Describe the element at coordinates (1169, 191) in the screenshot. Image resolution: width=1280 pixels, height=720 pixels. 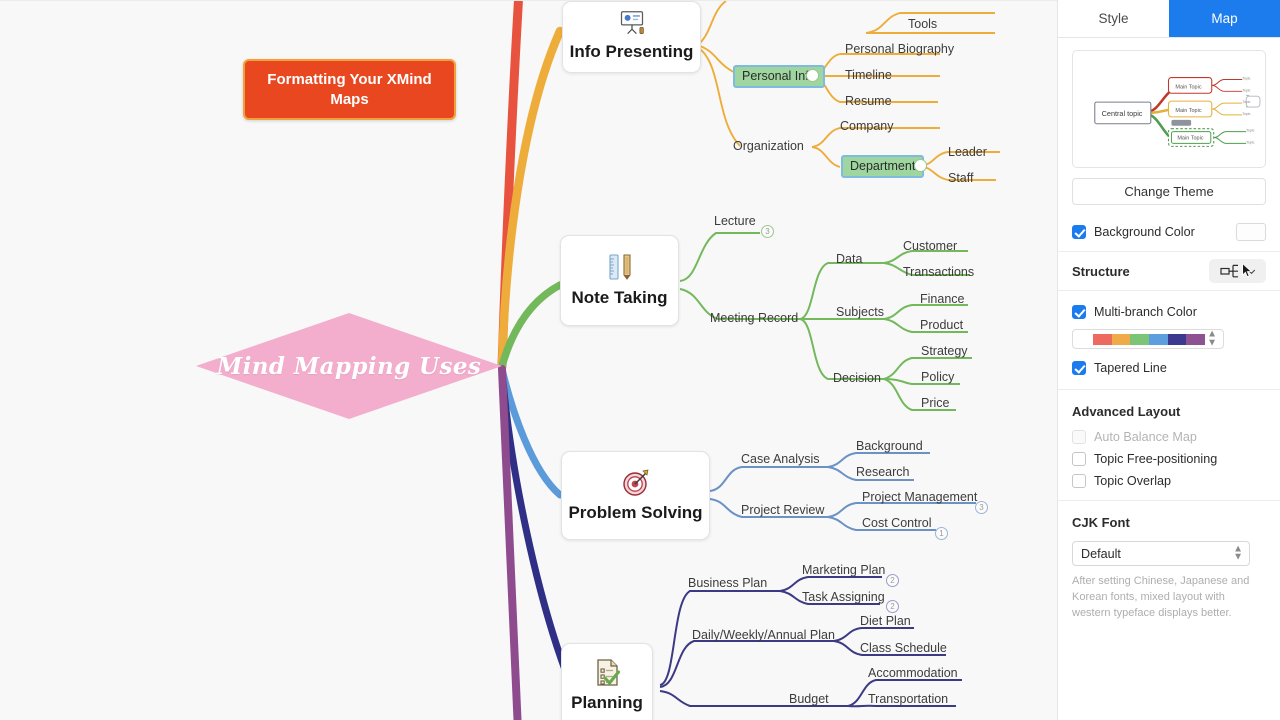
I see `change-theme-button: Change Theme` at that location.